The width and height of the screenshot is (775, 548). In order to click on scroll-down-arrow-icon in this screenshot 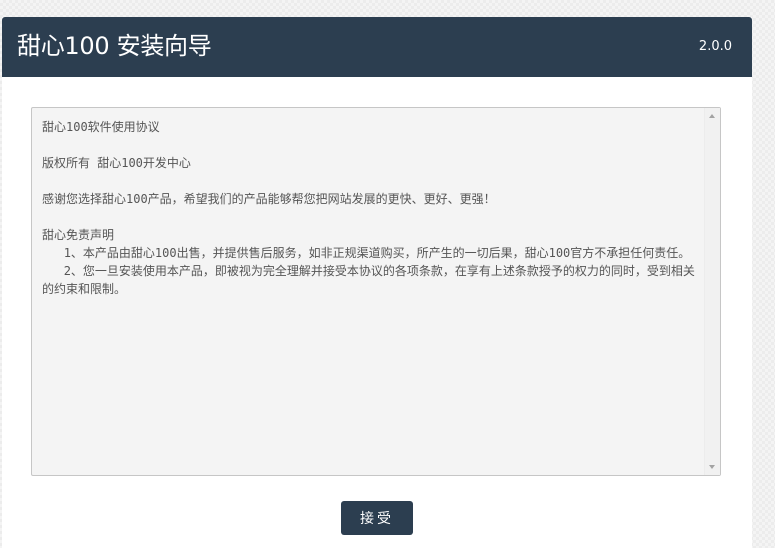, I will do `click(712, 467)`.